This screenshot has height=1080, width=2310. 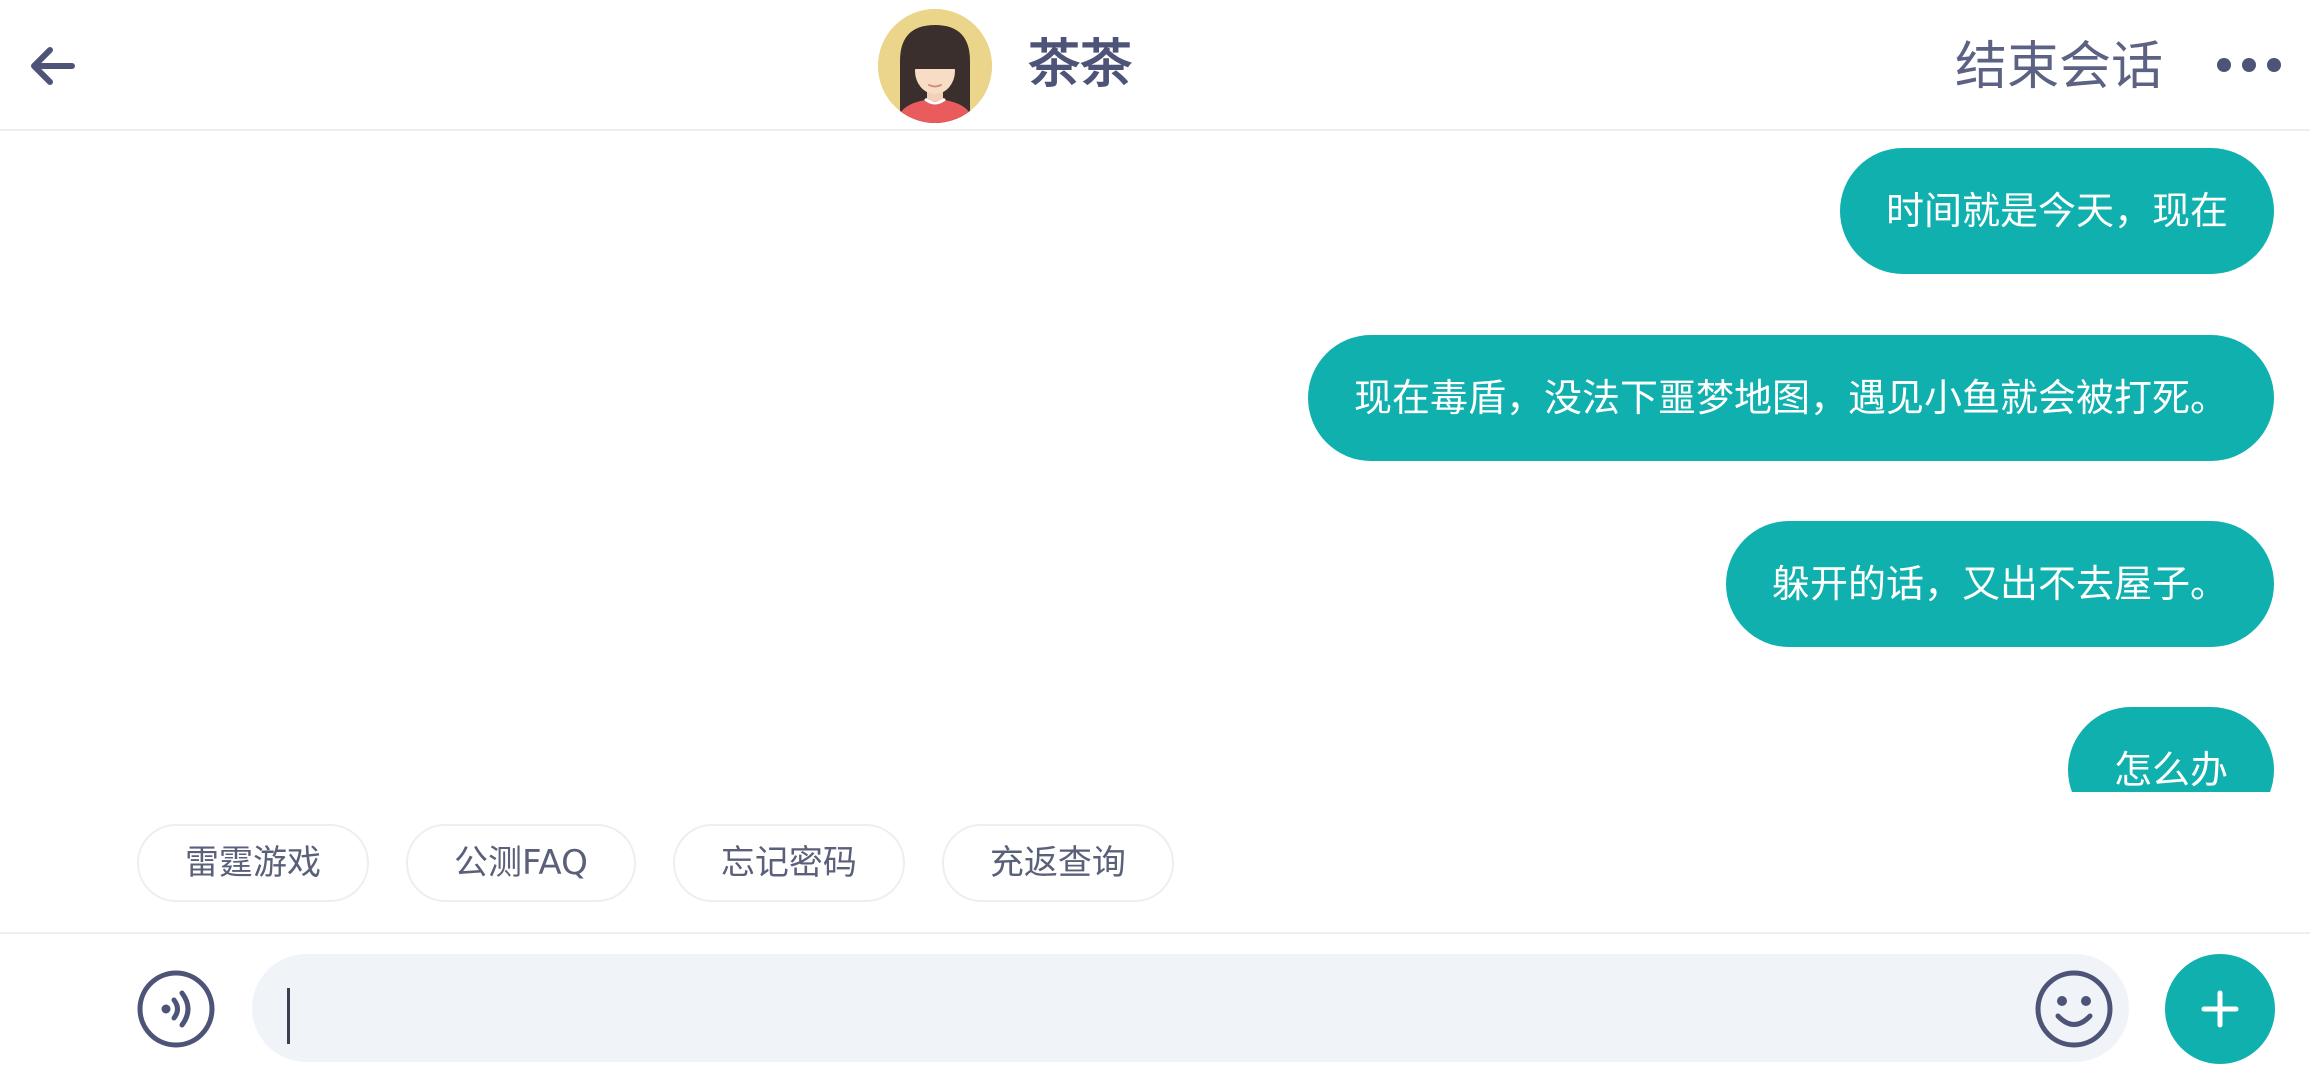 I want to click on girl-avatar-icon, so click(x=935, y=66).